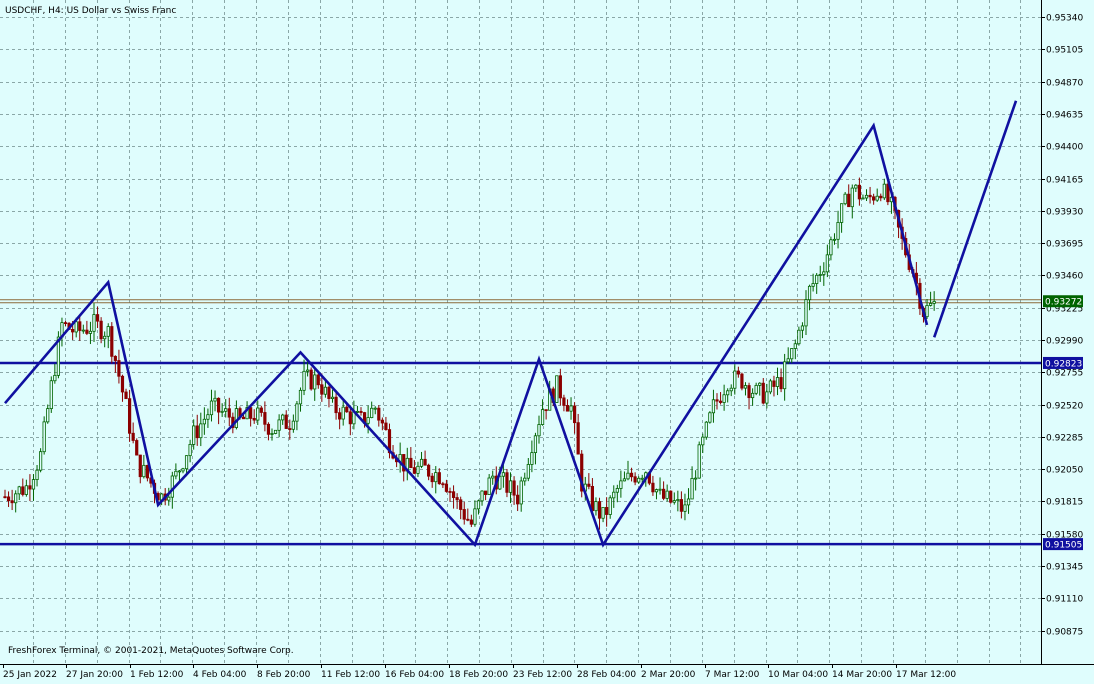 This screenshot has width=1094, height=684. I want to click on y-tick-label: 0.91815, so click(1064, 503).